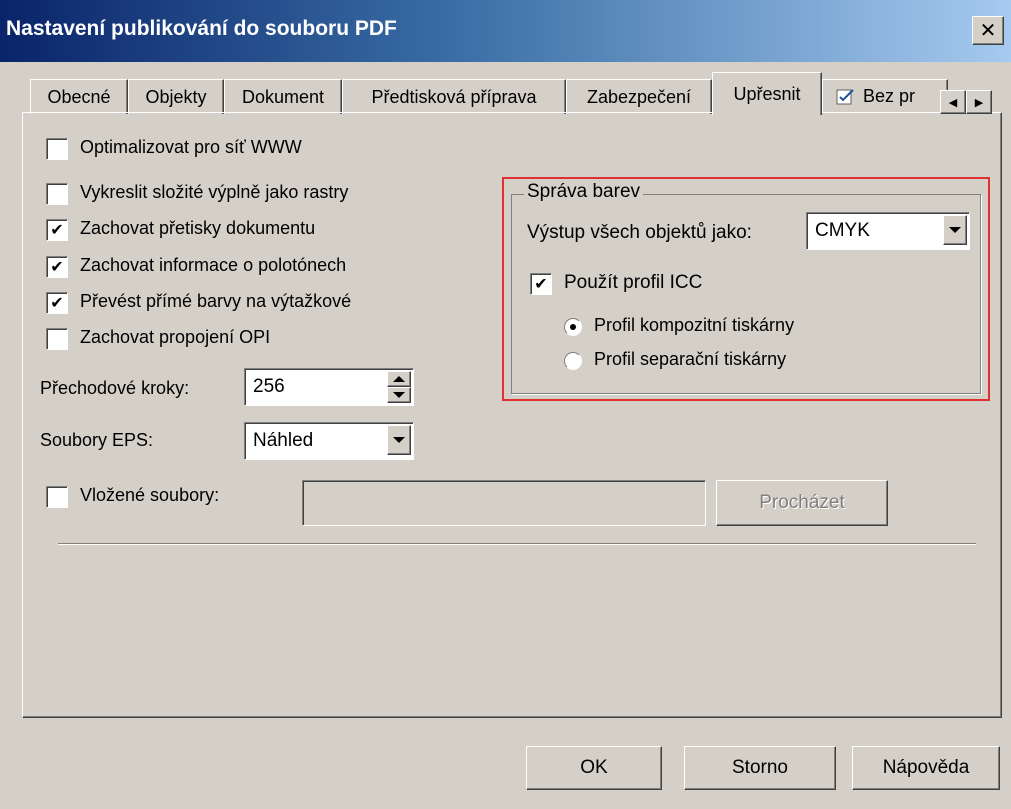  I want to click on composite-printer-radio, so click(573, 327).